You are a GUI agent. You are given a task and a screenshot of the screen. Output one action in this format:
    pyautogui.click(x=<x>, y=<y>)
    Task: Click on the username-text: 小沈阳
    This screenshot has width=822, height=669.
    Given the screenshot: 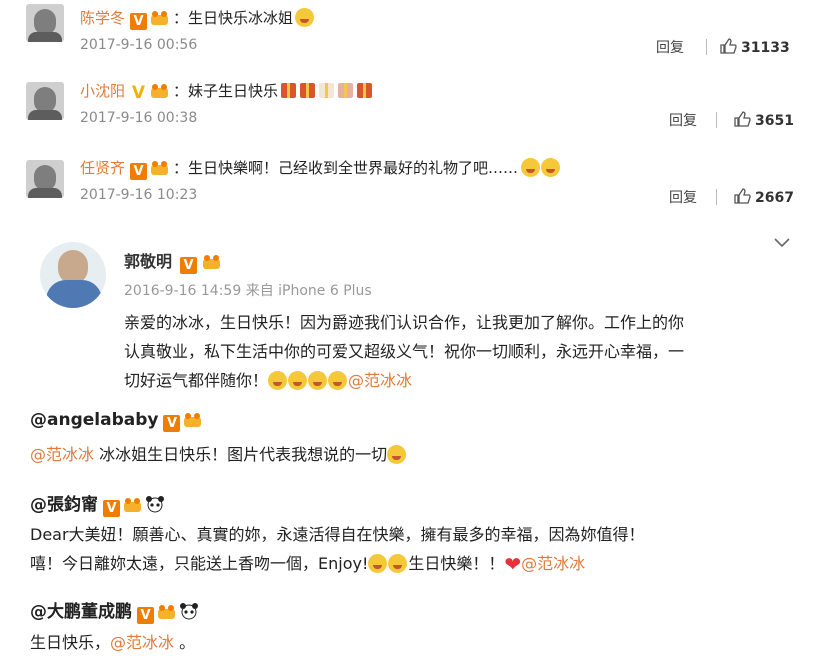 What is the action you would take?
    pyautogui.click(x=102, y=91)
    